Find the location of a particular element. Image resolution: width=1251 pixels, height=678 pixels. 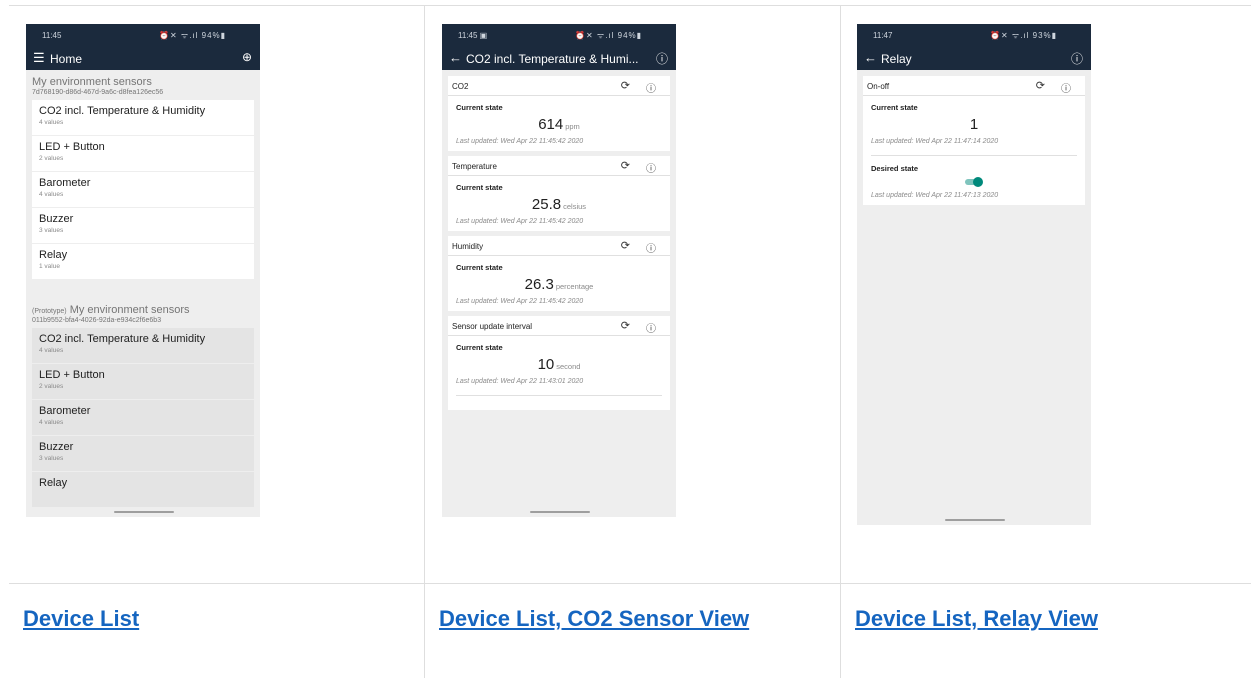

caption-cell: Device List, Relay View is located at coordinates (1046, 631).